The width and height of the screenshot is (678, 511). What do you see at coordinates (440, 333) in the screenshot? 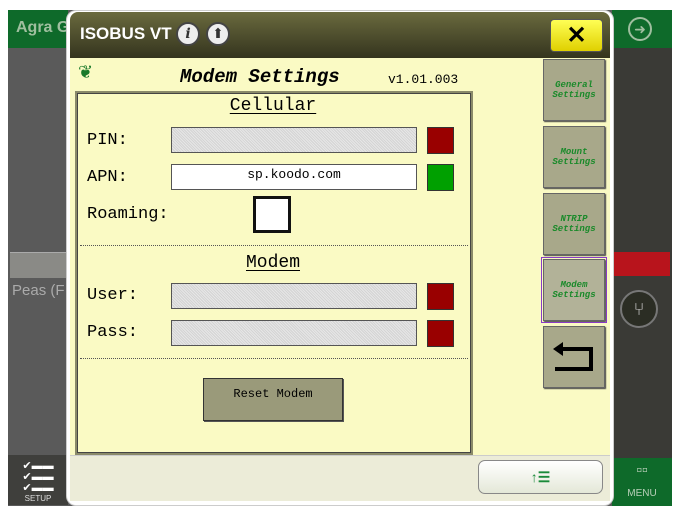
I see `pass-status-indicator` at bounding box center [440, 333].